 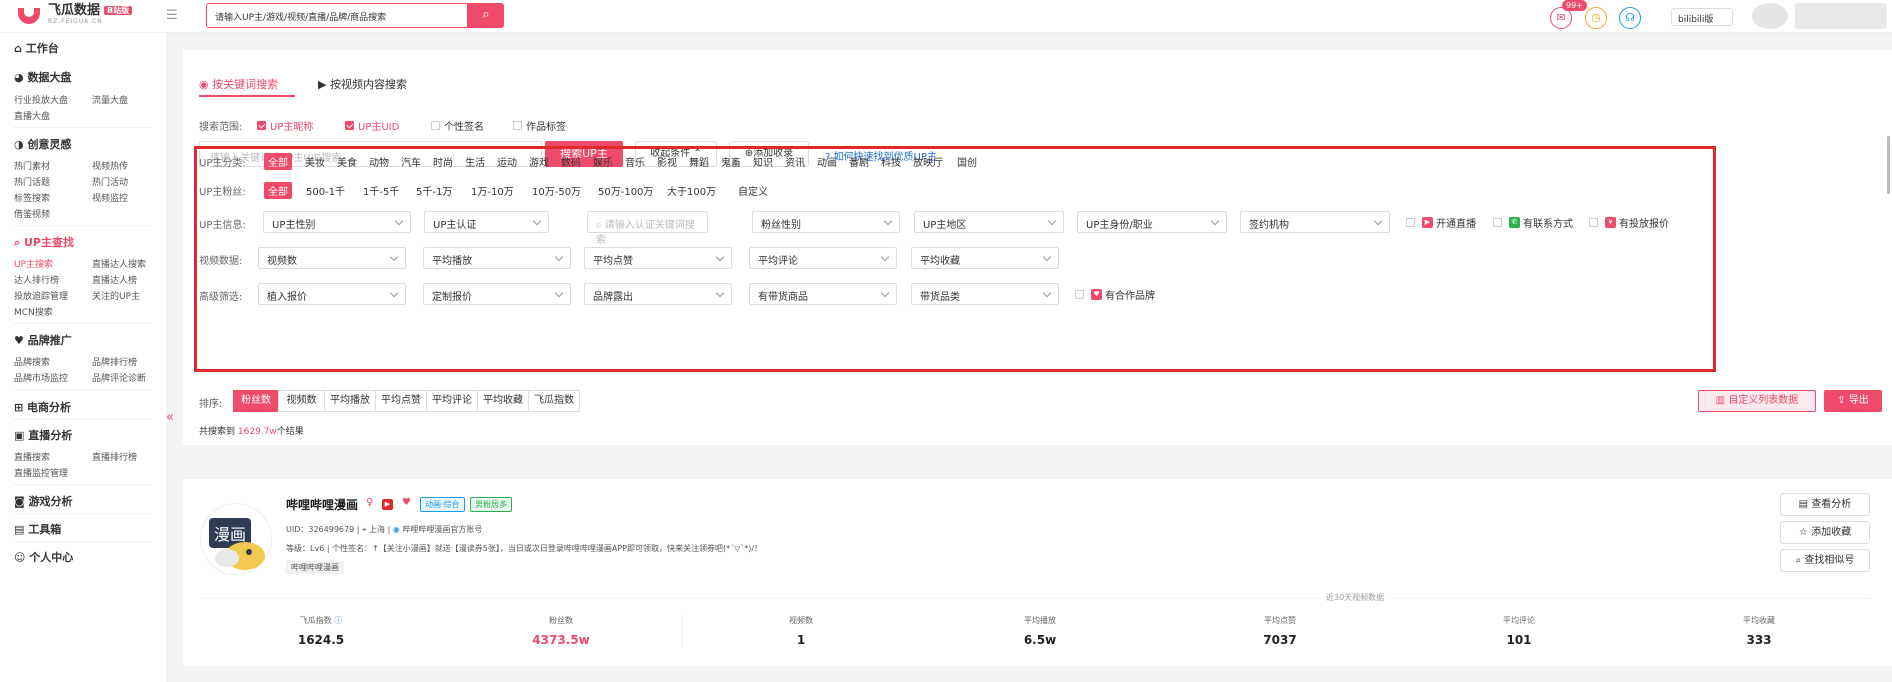 I want to click on scrollbar, so click(x=1888, y=165).